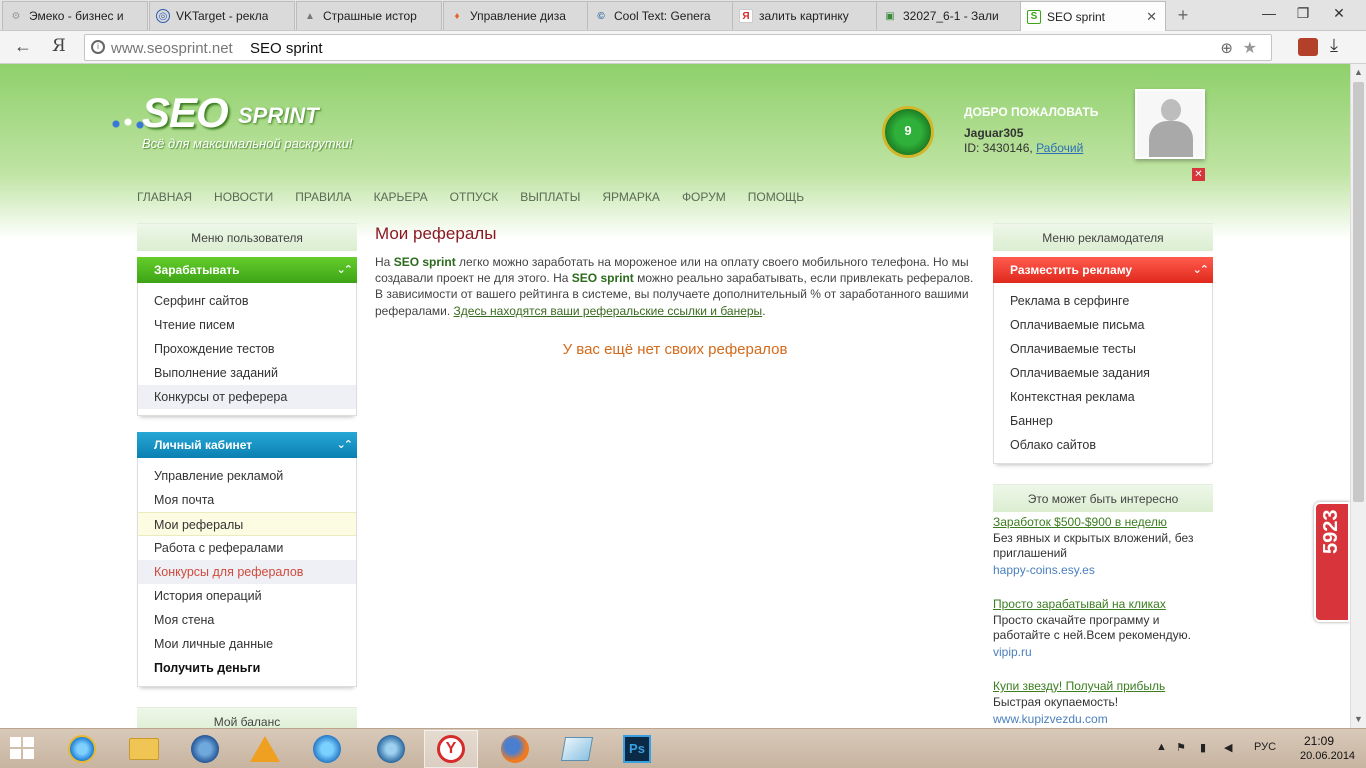 The width and height of the screenshot is (1366, 768). What do you see at coordinates (265, 749) in the screenshot?
I see `aimp-taskbar-button` at bounding box center [265, 749].